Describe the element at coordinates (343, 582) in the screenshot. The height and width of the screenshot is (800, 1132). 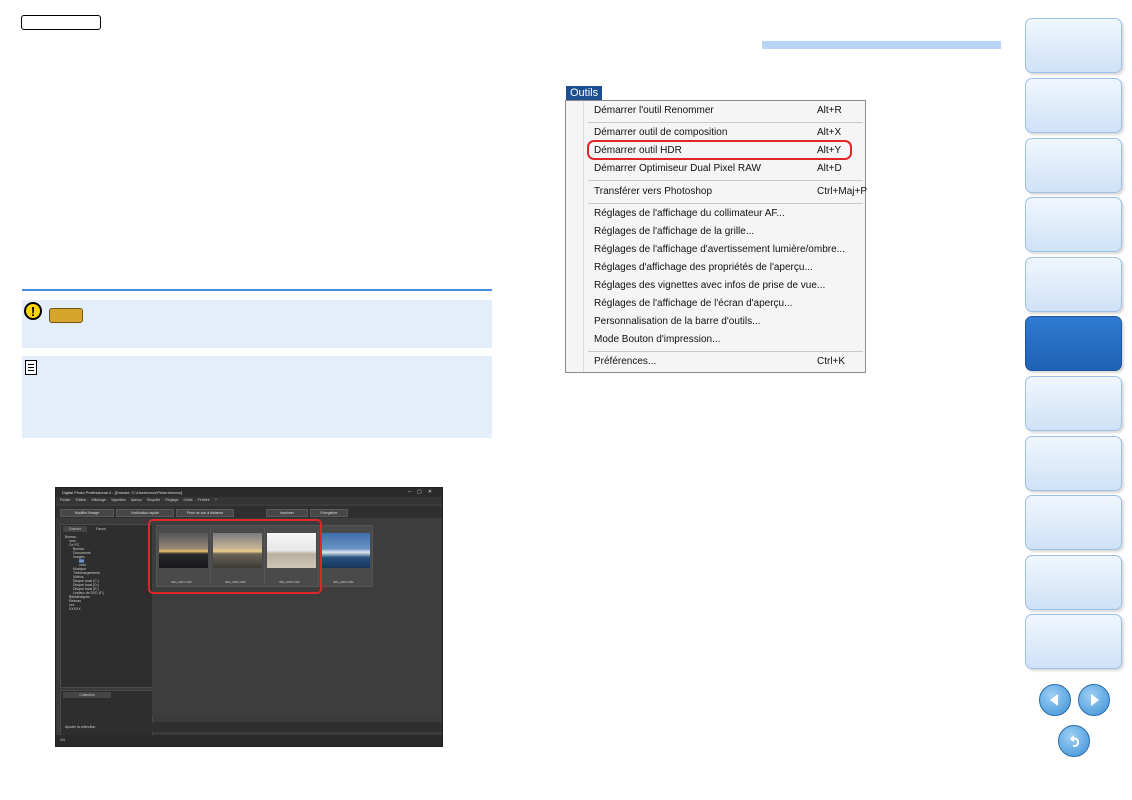
I see `thumbnail-name: IMG_0004.CR2` at that location.